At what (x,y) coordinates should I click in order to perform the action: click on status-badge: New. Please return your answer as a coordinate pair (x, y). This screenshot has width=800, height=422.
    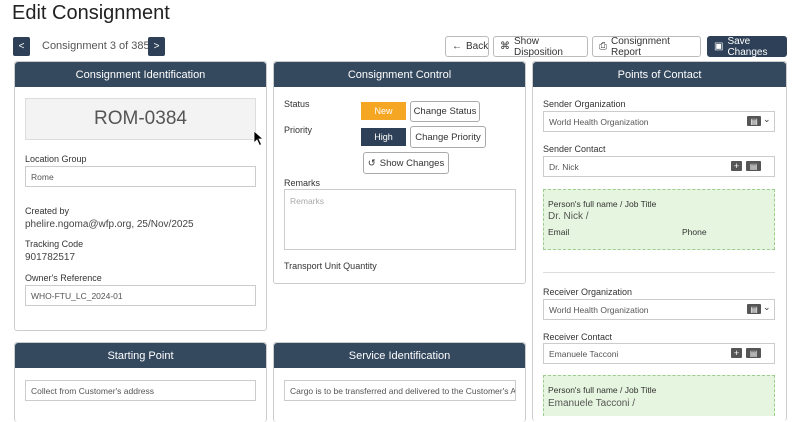
    Looking at the image, I should click on (383, 111).